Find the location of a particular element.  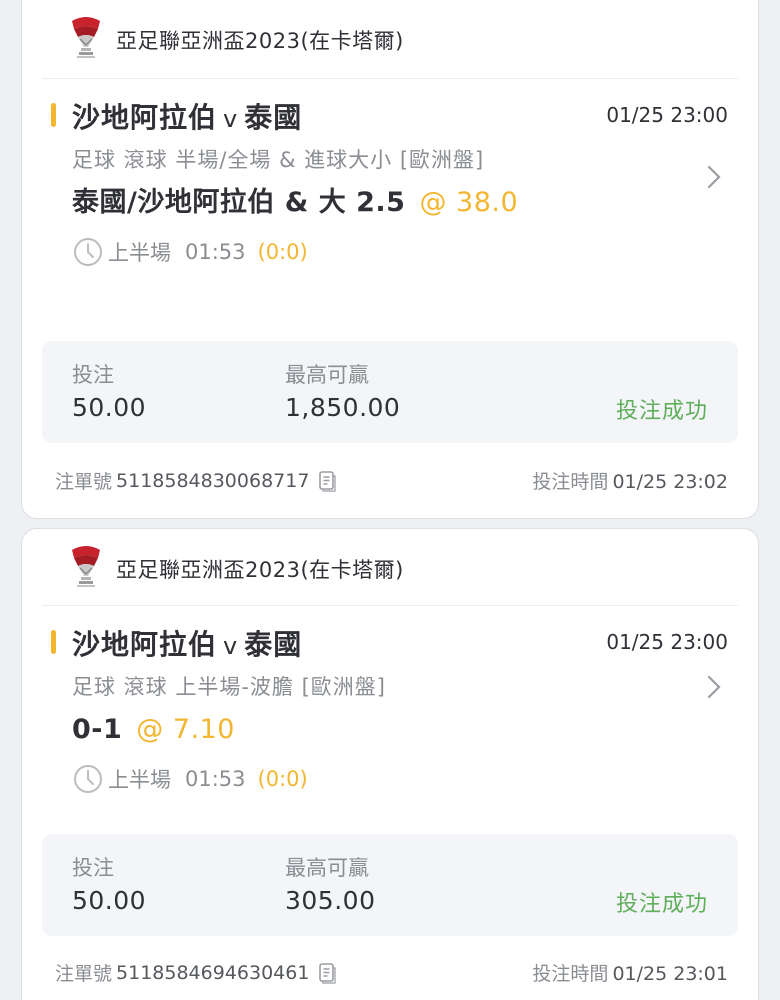

selection-text: 泰國/沙地阿拉伯 & 大 2.5 is located at coordinates (239, 202).